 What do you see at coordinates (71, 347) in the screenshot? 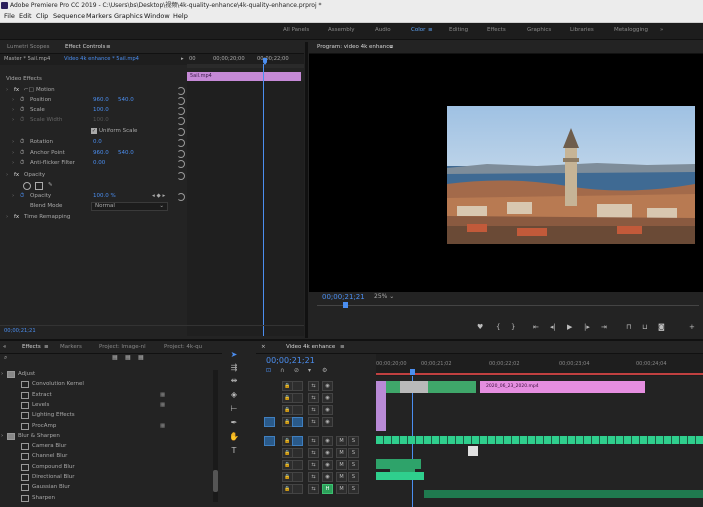
I see `tab-markers: Markers` at bounding box center [71, 347].